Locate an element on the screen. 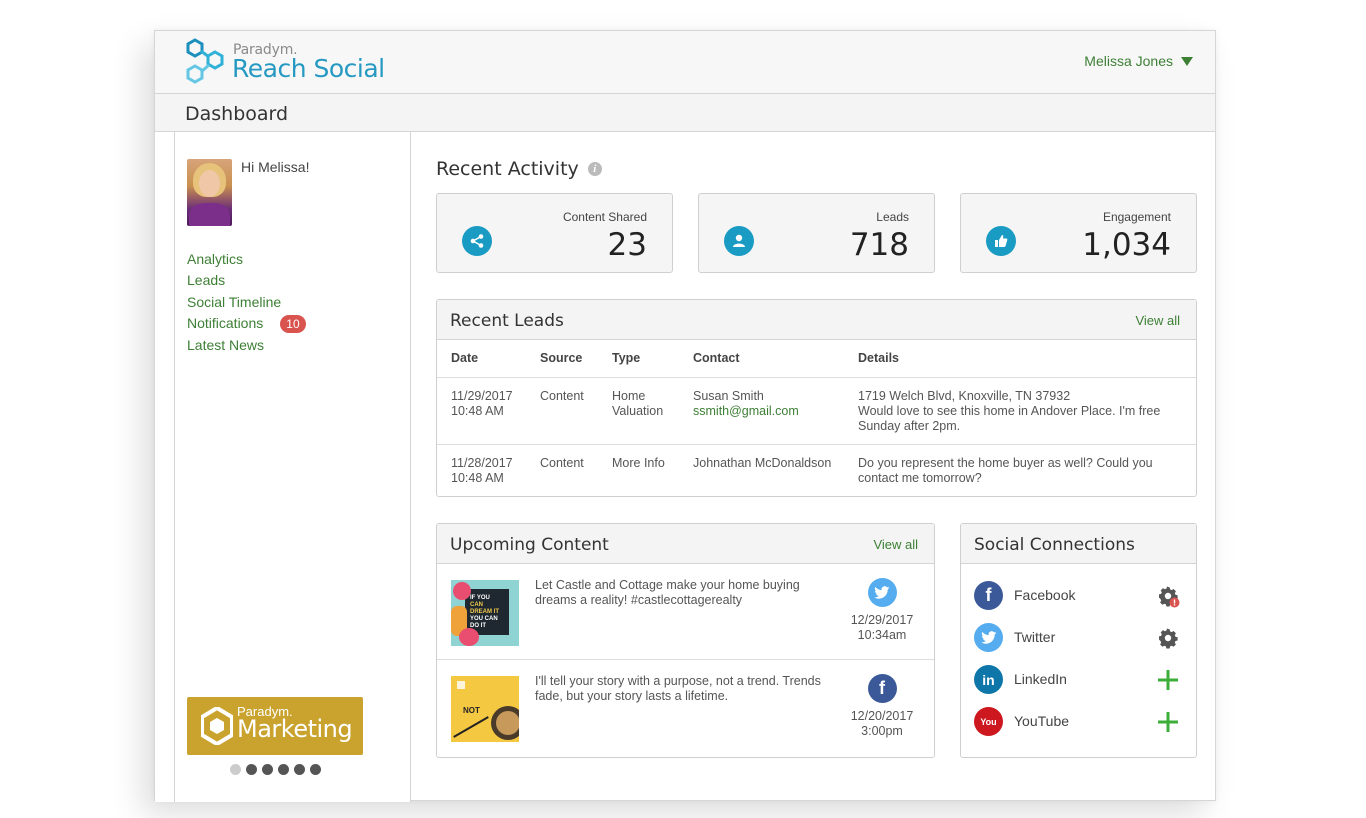 This screenshot has height=818, width=1366. cell-contact: Johnathan McDonaldson is located at coordinates (762, 462).